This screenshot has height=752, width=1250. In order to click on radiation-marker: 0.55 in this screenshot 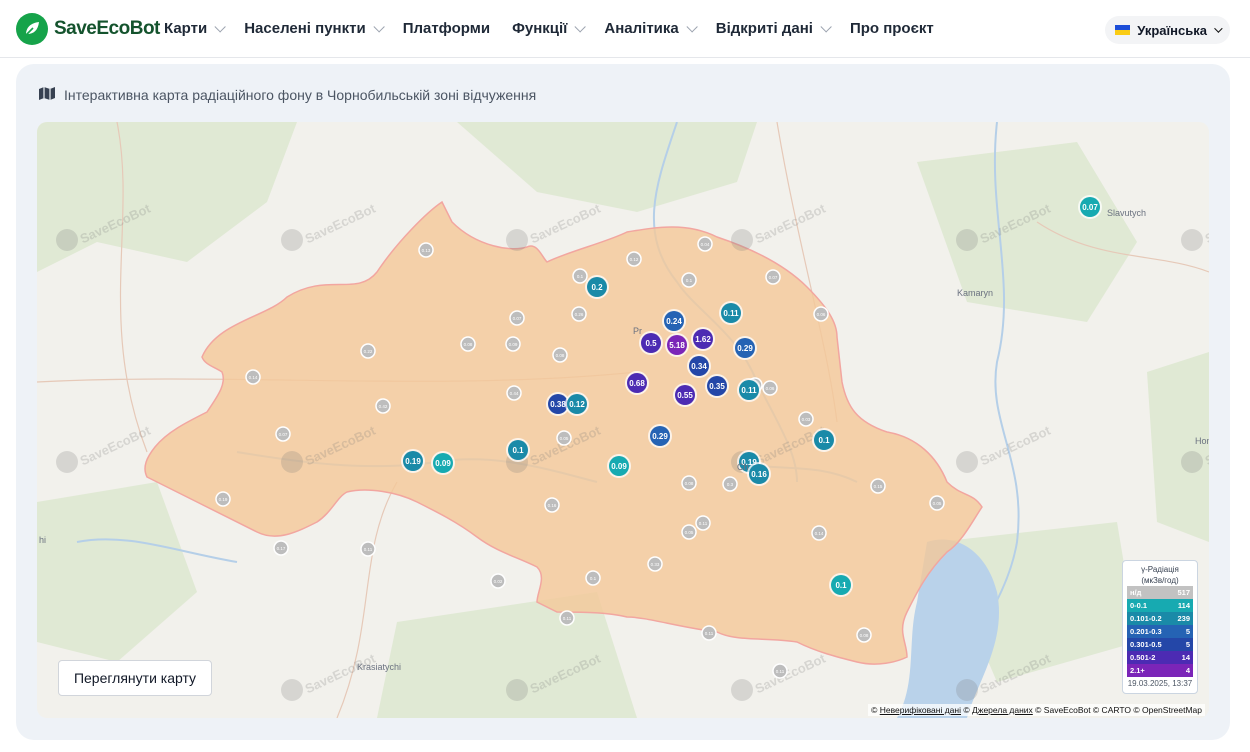, I will do `click(685, 395)`.